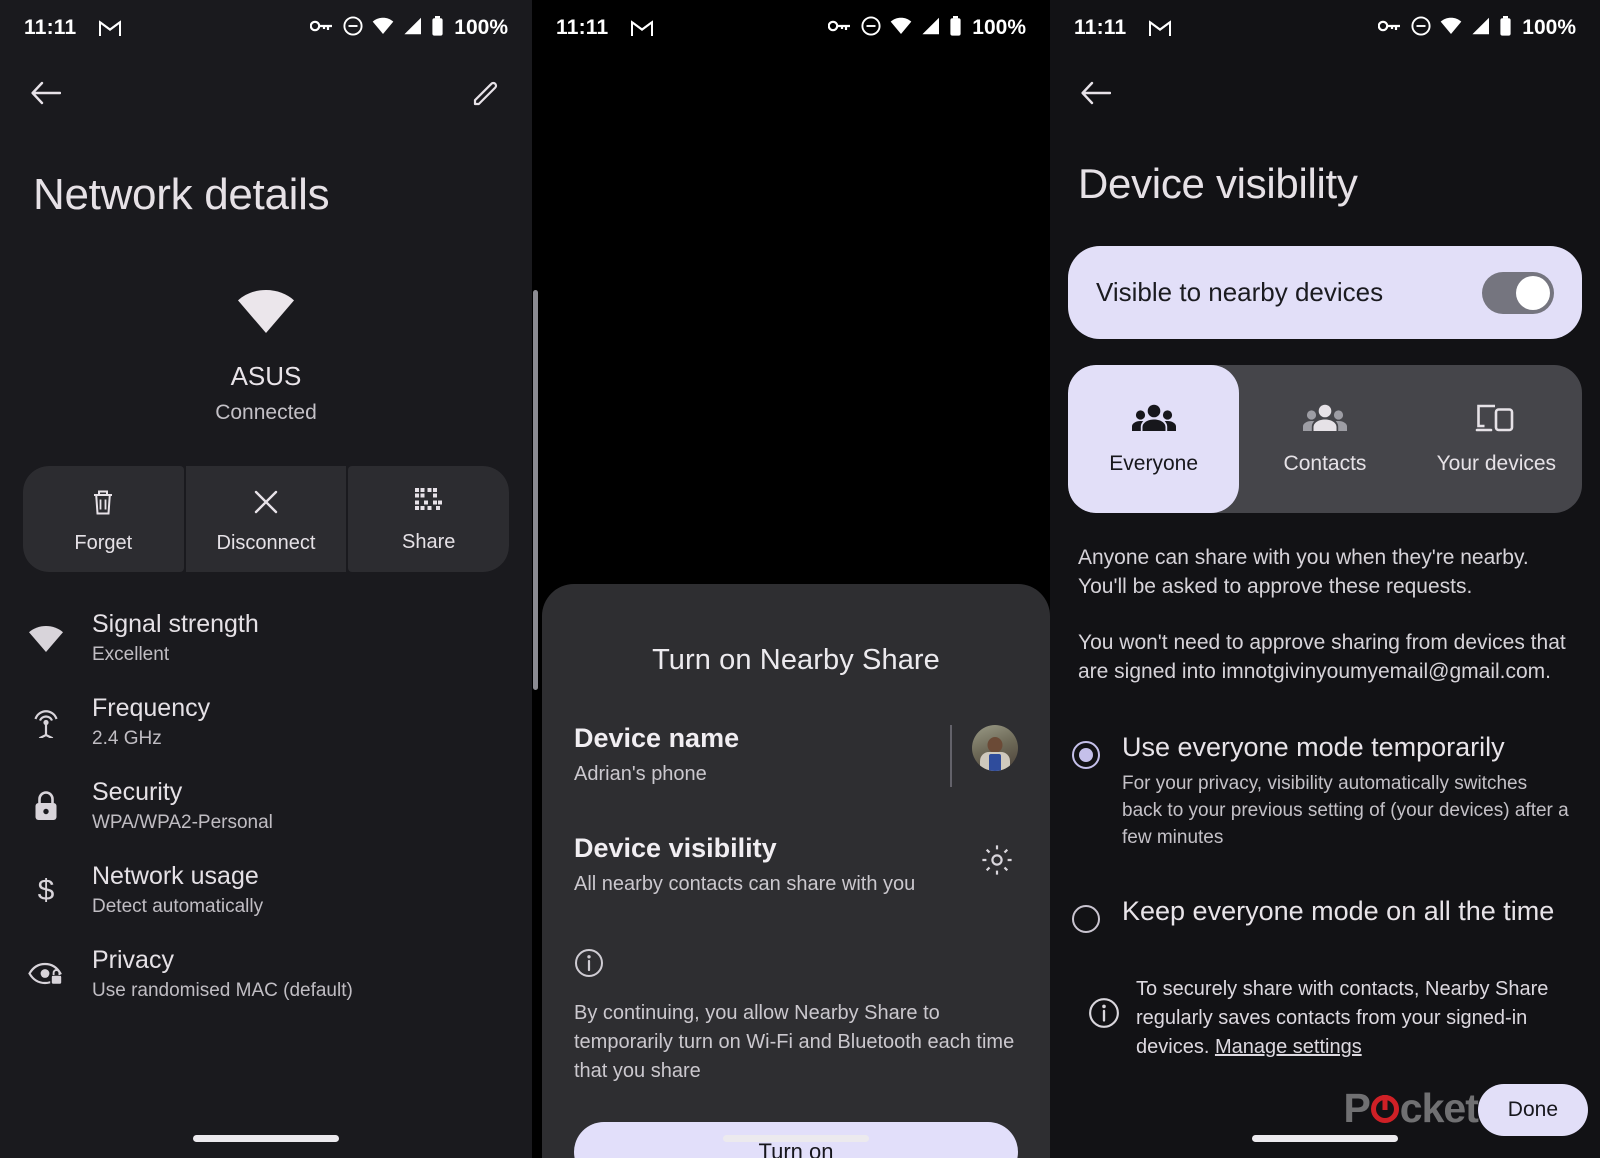 The image size is (1600, 1158). Describe the element at coordinates (266, 504) in the screenshot. I see `close-x-icon` at that location.